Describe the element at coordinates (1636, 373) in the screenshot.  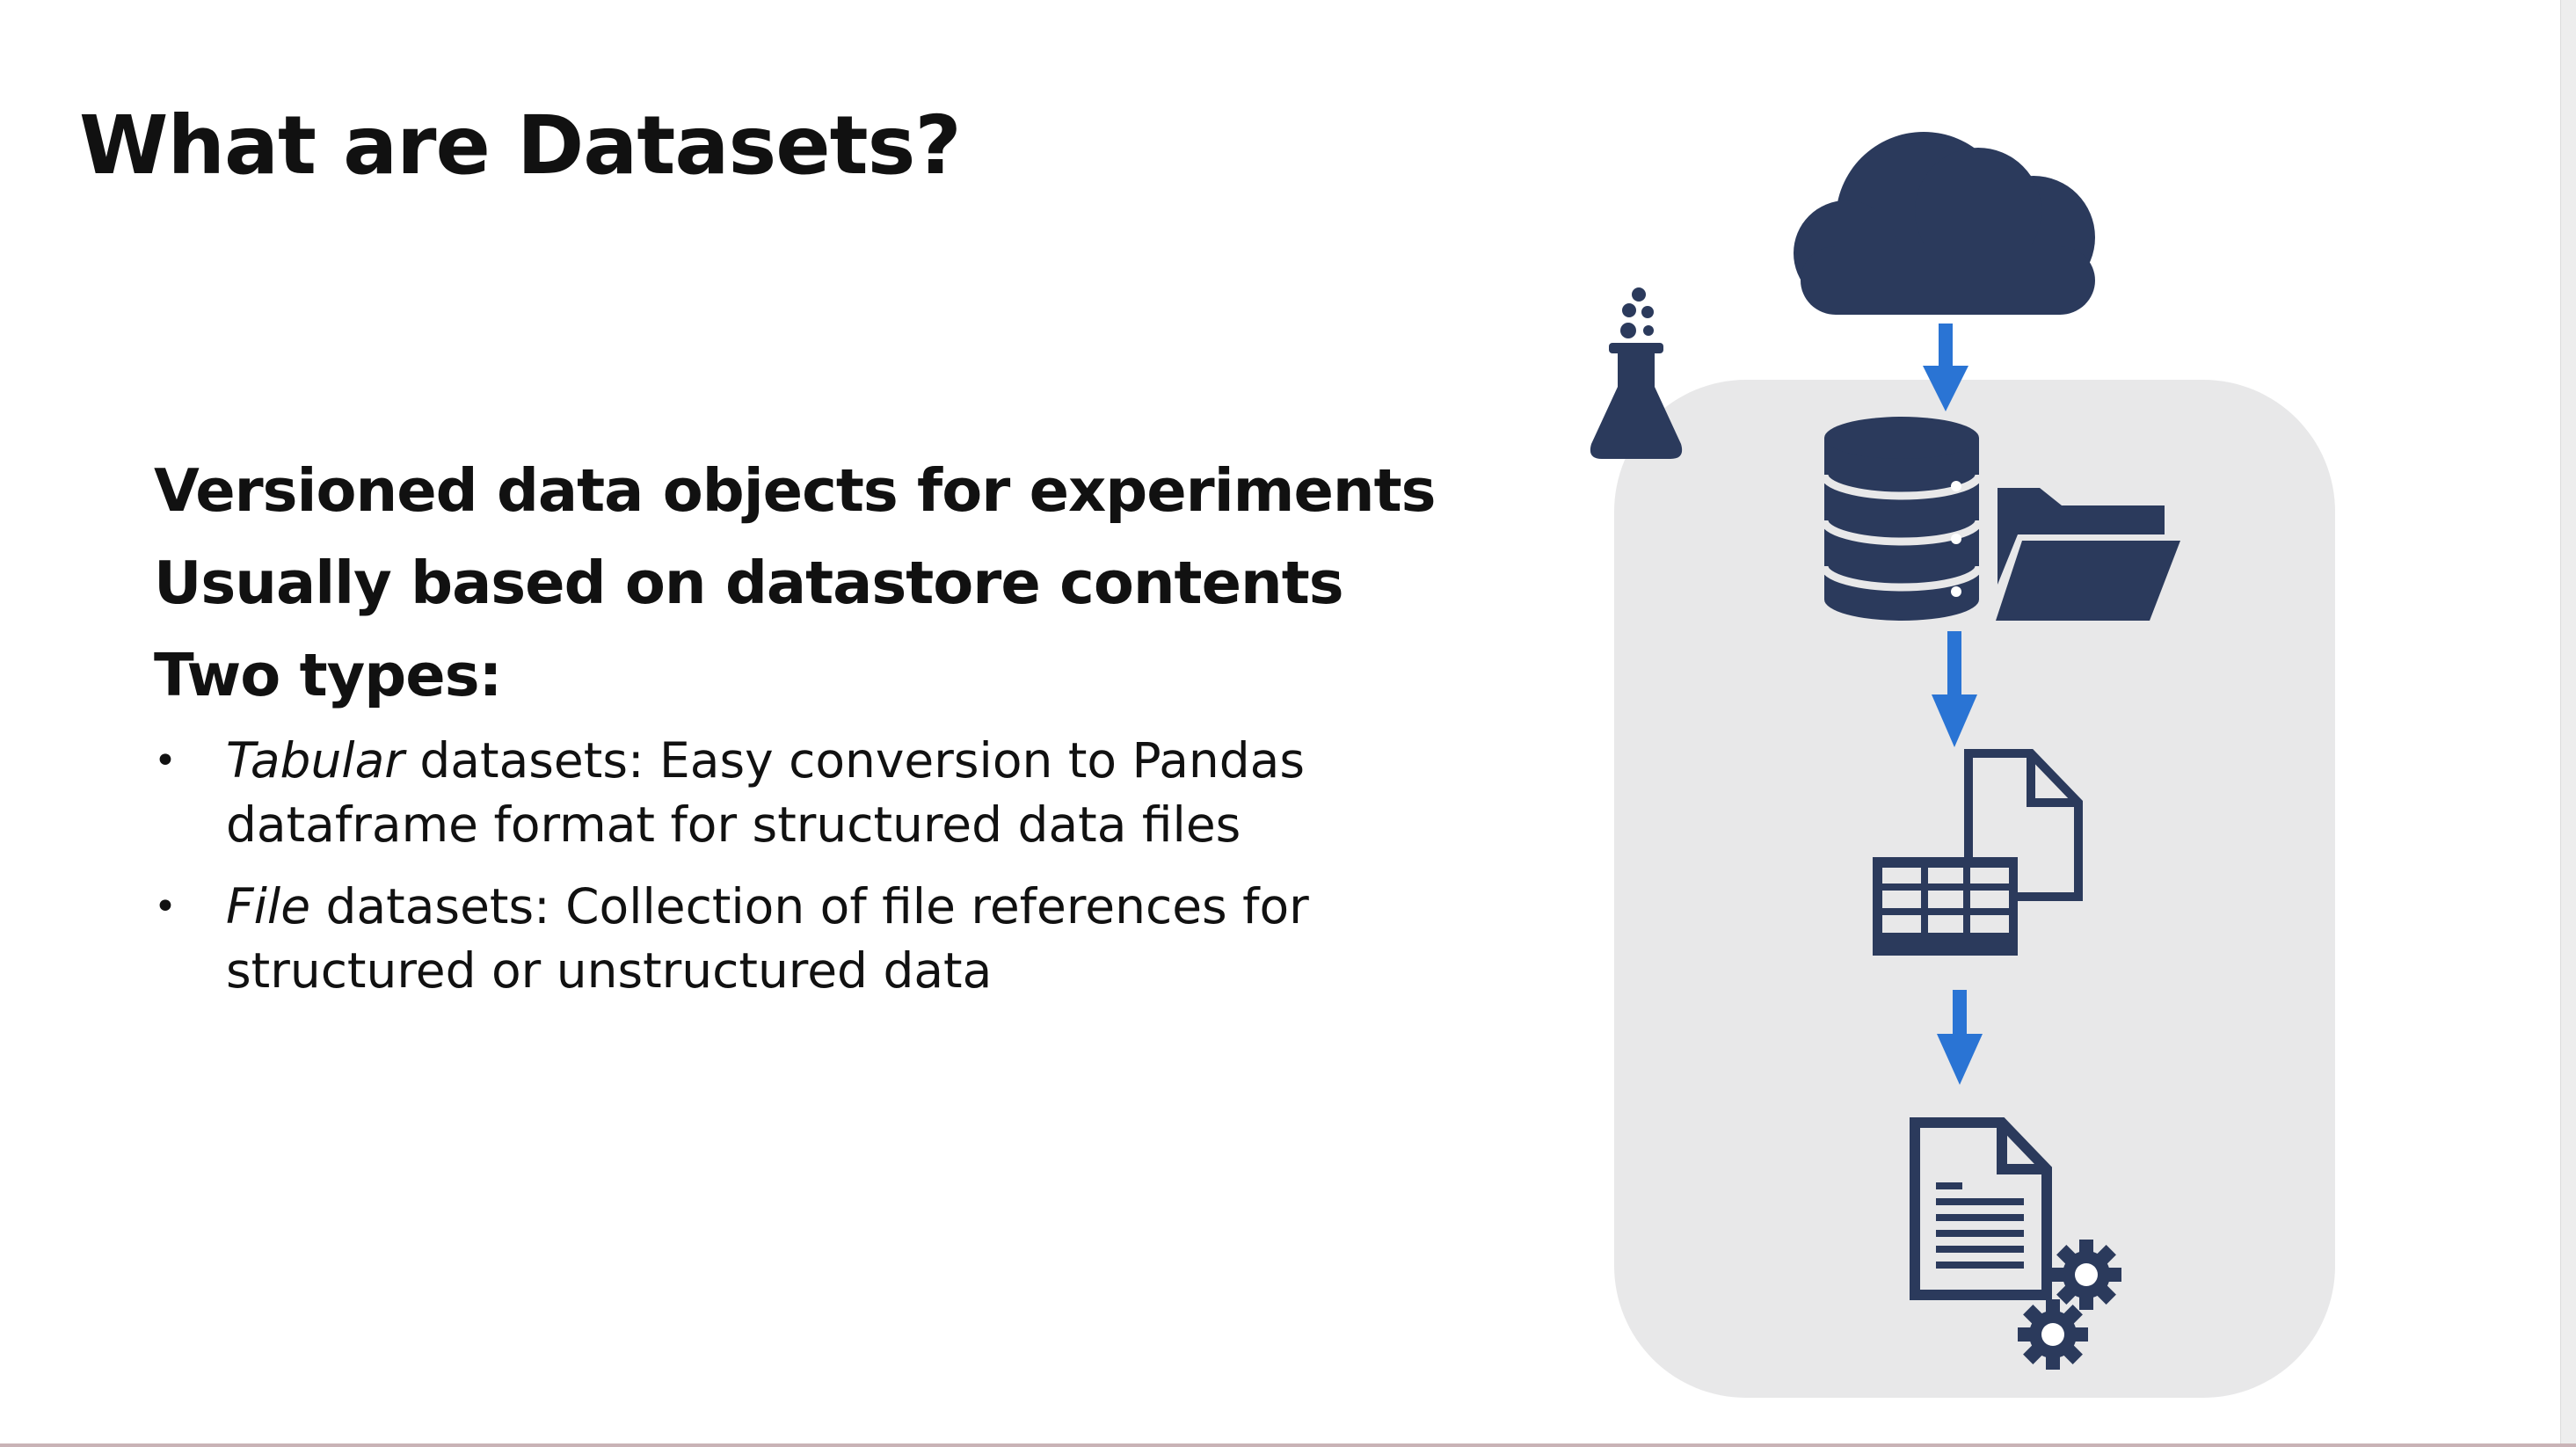
I see `flask-icon` at that location.